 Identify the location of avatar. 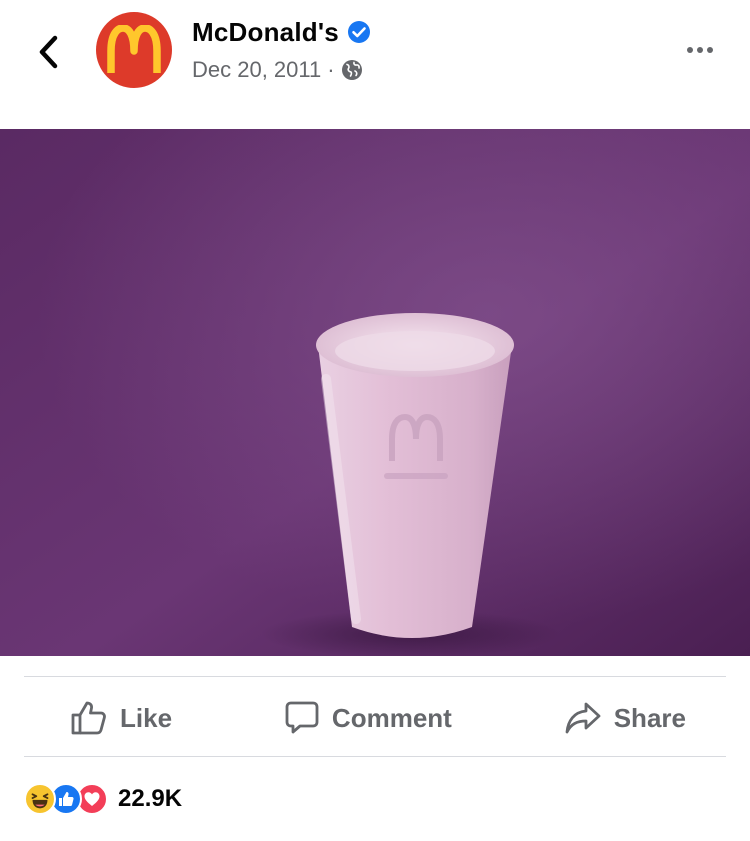
(134, 50).